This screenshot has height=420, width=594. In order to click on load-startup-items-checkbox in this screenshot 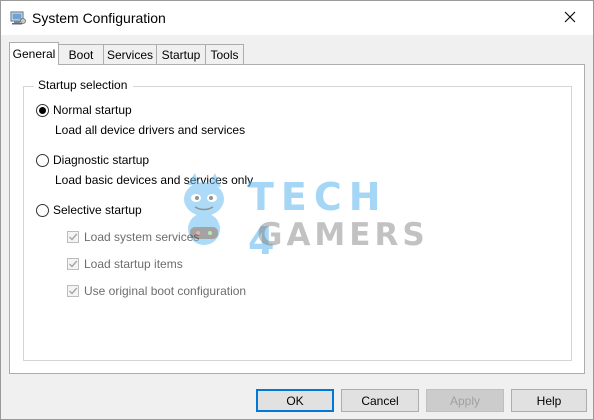, I will do `click(73, 264)`.